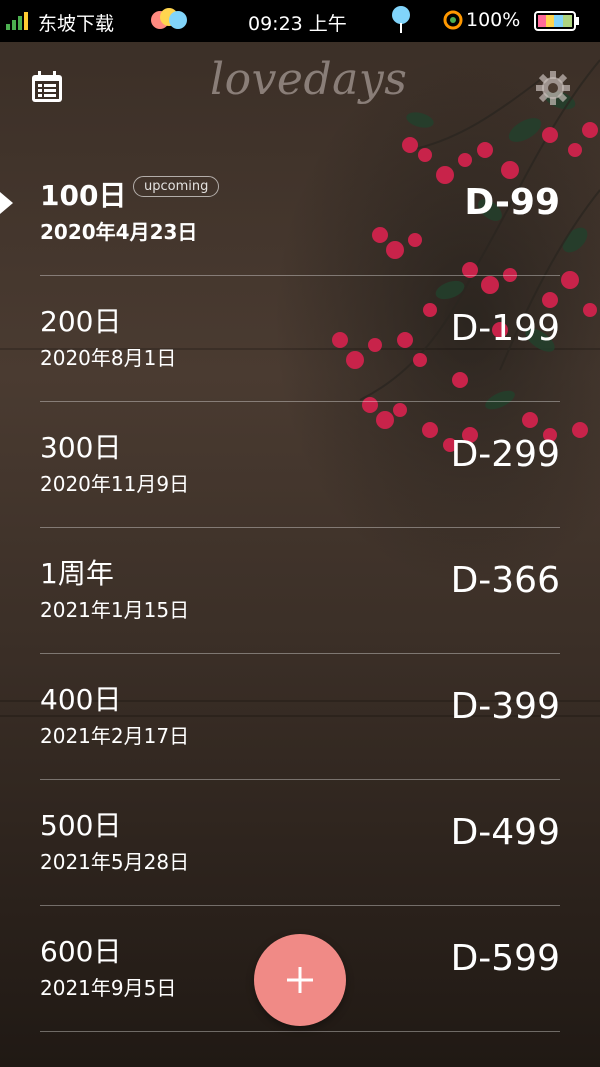 The width and height of the screenshot is (600, 1067). I want to click on item-dday: D-599, so click(505, 958).